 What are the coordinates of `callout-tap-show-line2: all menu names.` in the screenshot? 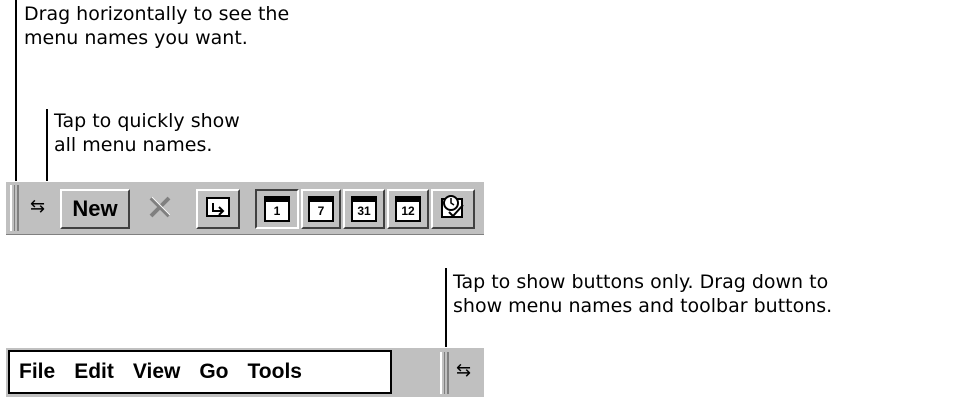 It's located at (133, 145).